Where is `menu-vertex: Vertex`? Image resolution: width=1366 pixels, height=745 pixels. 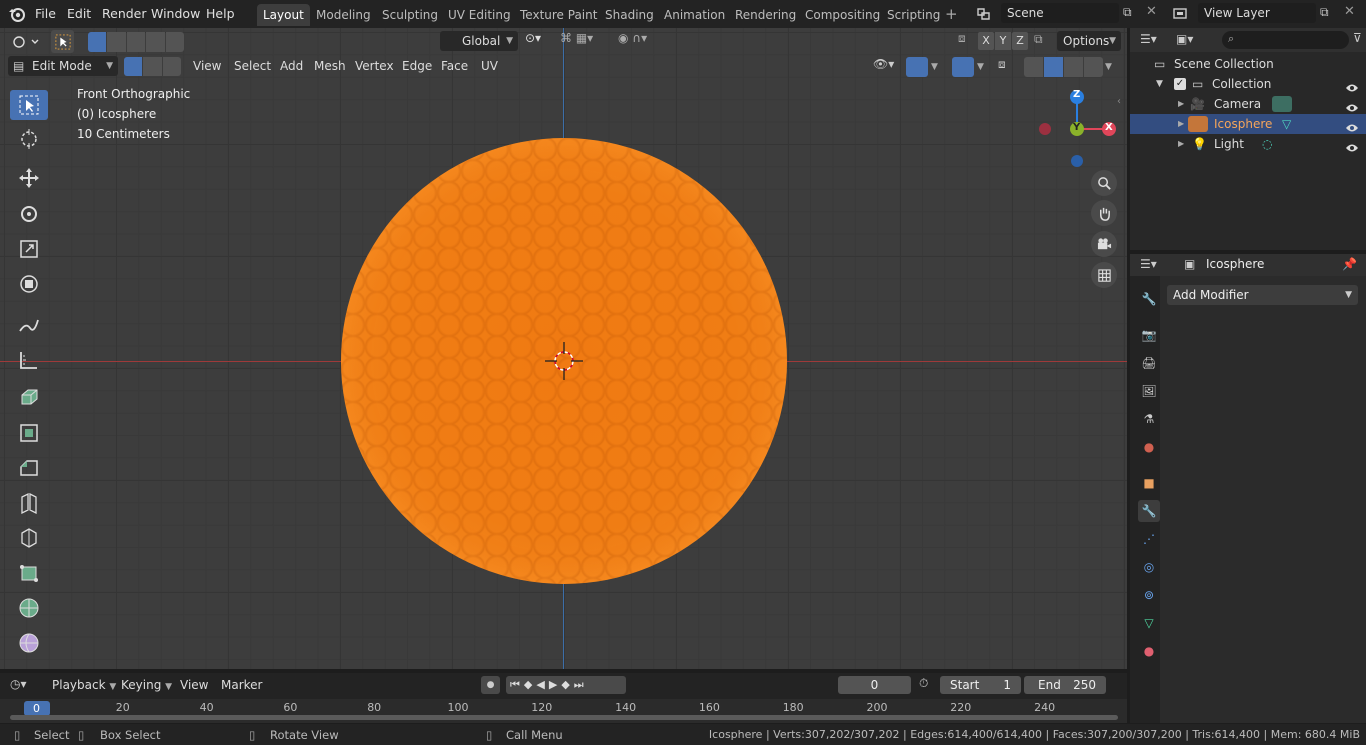
menu-vertex: Vertex is located at coordinates (374, 66).